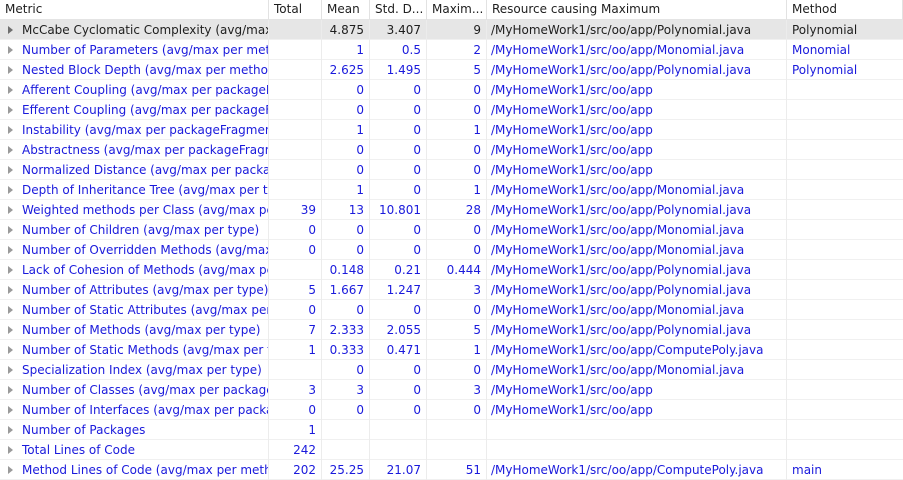 The width and height of the screenshot is (903, 480). Describe the element at coordinates (145, 250) in the screenshot. I see `metric-label: Number of Overridden Methods (avg/max` at that location.